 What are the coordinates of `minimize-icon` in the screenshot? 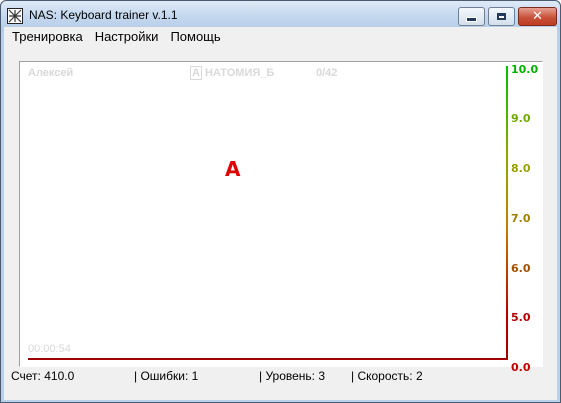 It's located at (471, 19).